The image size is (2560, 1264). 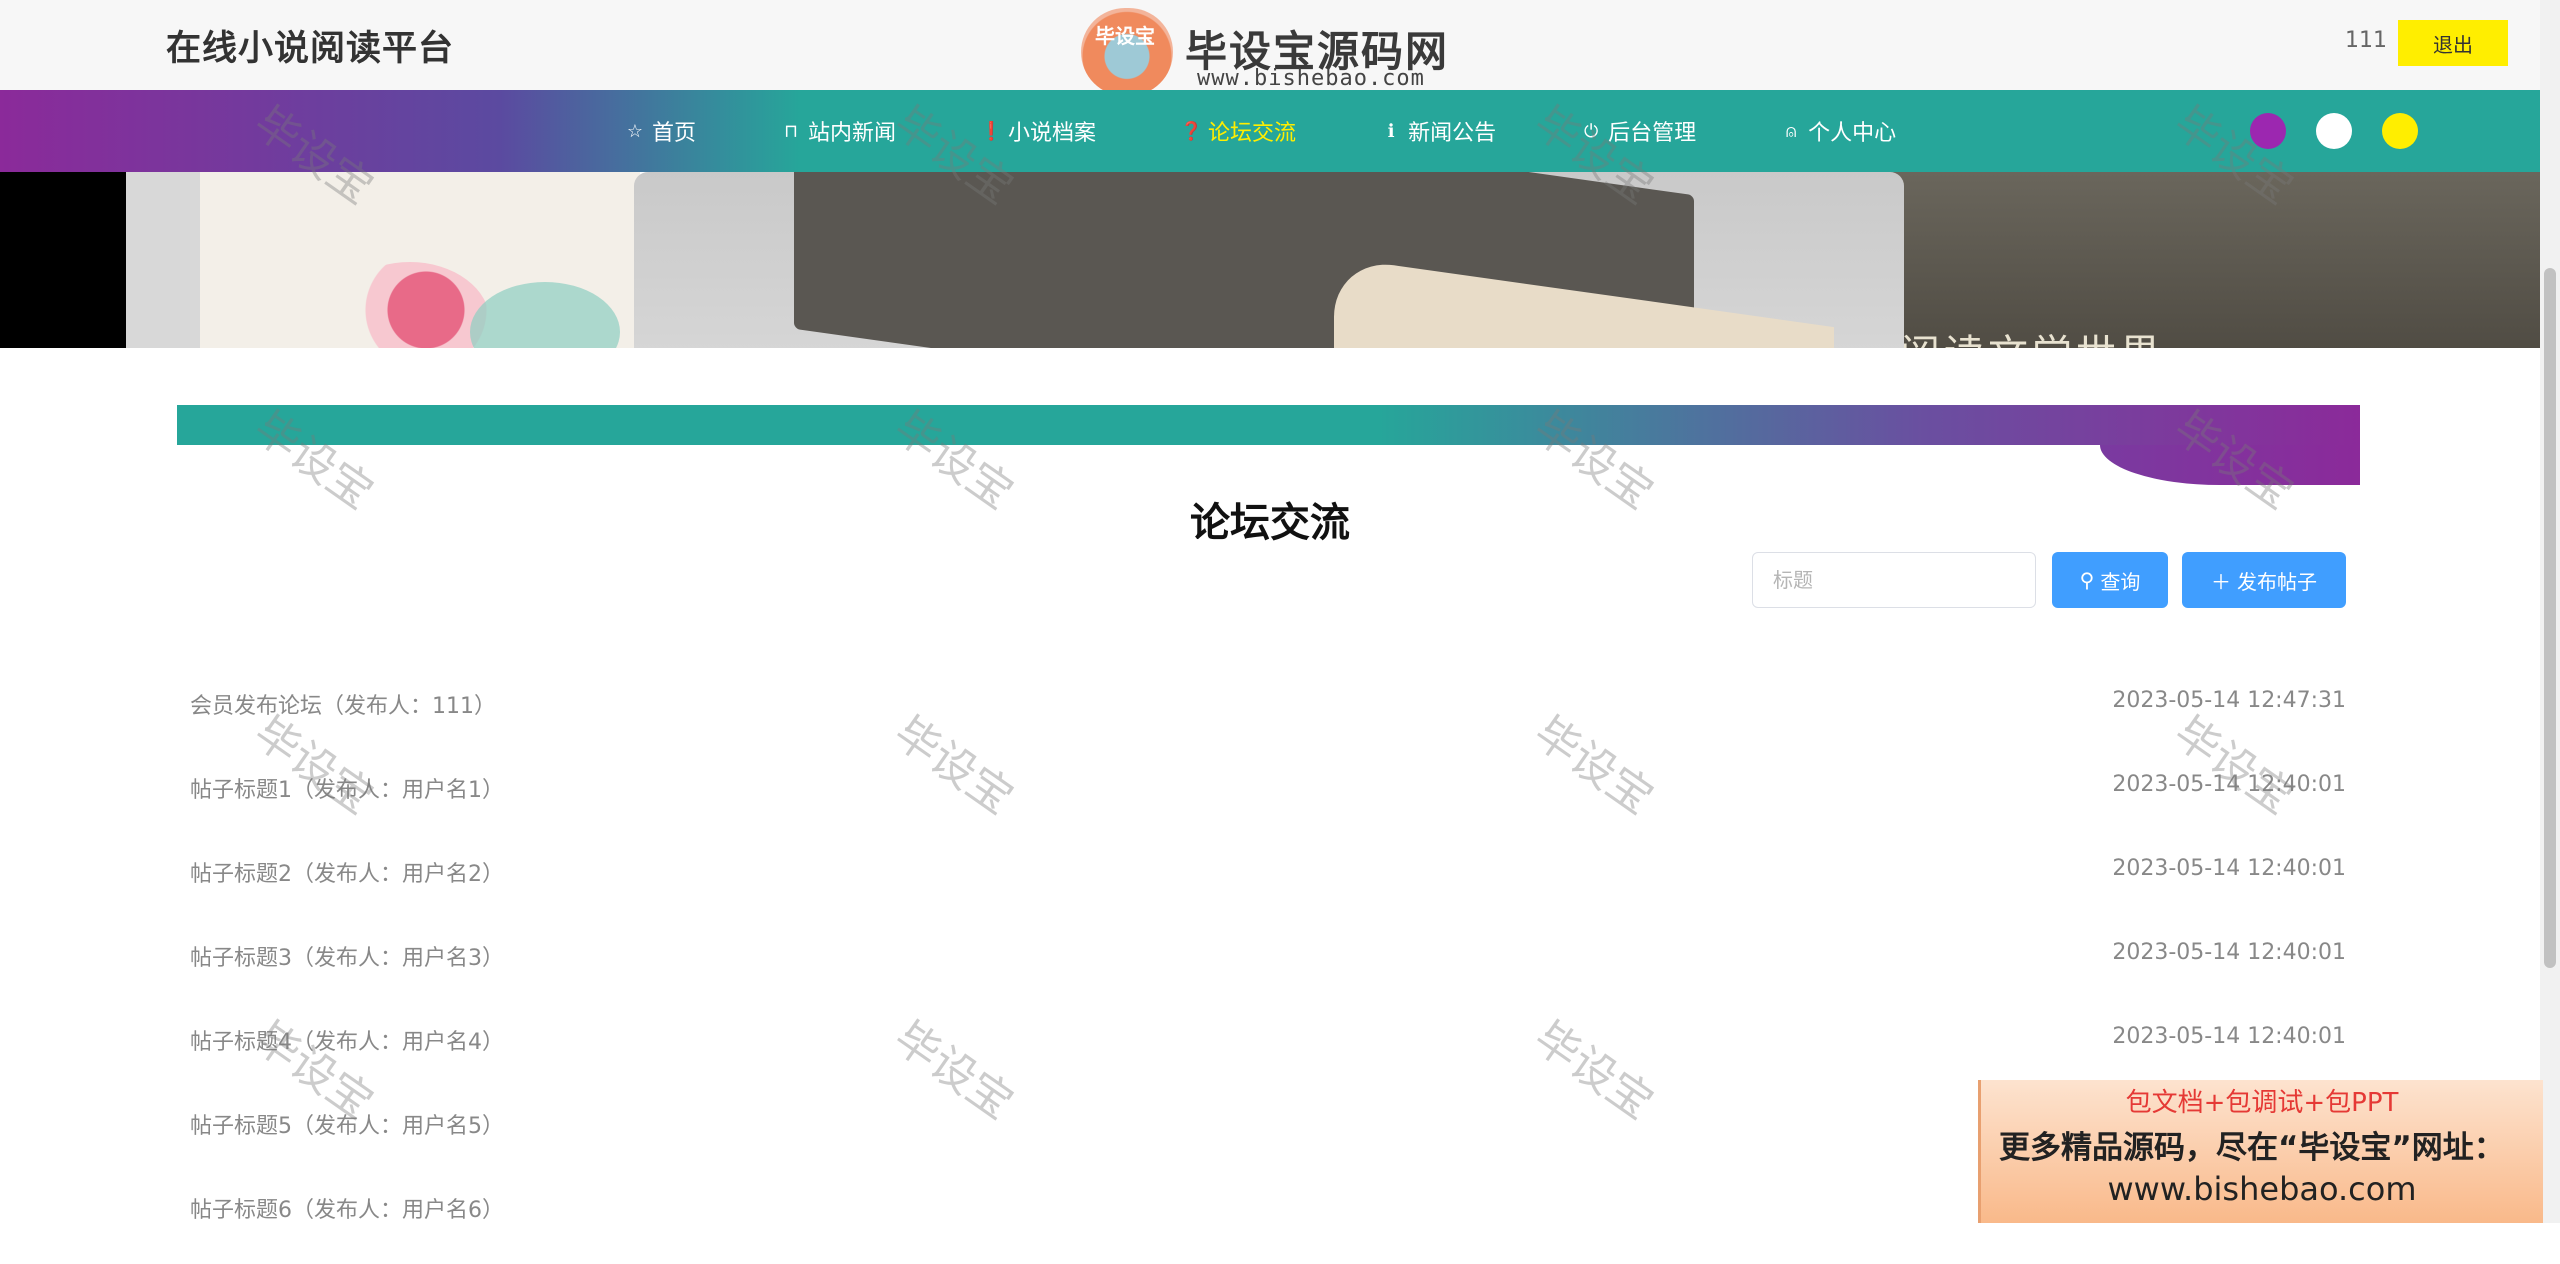 I want to click on ad-line-2: 更多精品源码，尽在“毕设宝”网址：, so click(x=2252, y=1148).